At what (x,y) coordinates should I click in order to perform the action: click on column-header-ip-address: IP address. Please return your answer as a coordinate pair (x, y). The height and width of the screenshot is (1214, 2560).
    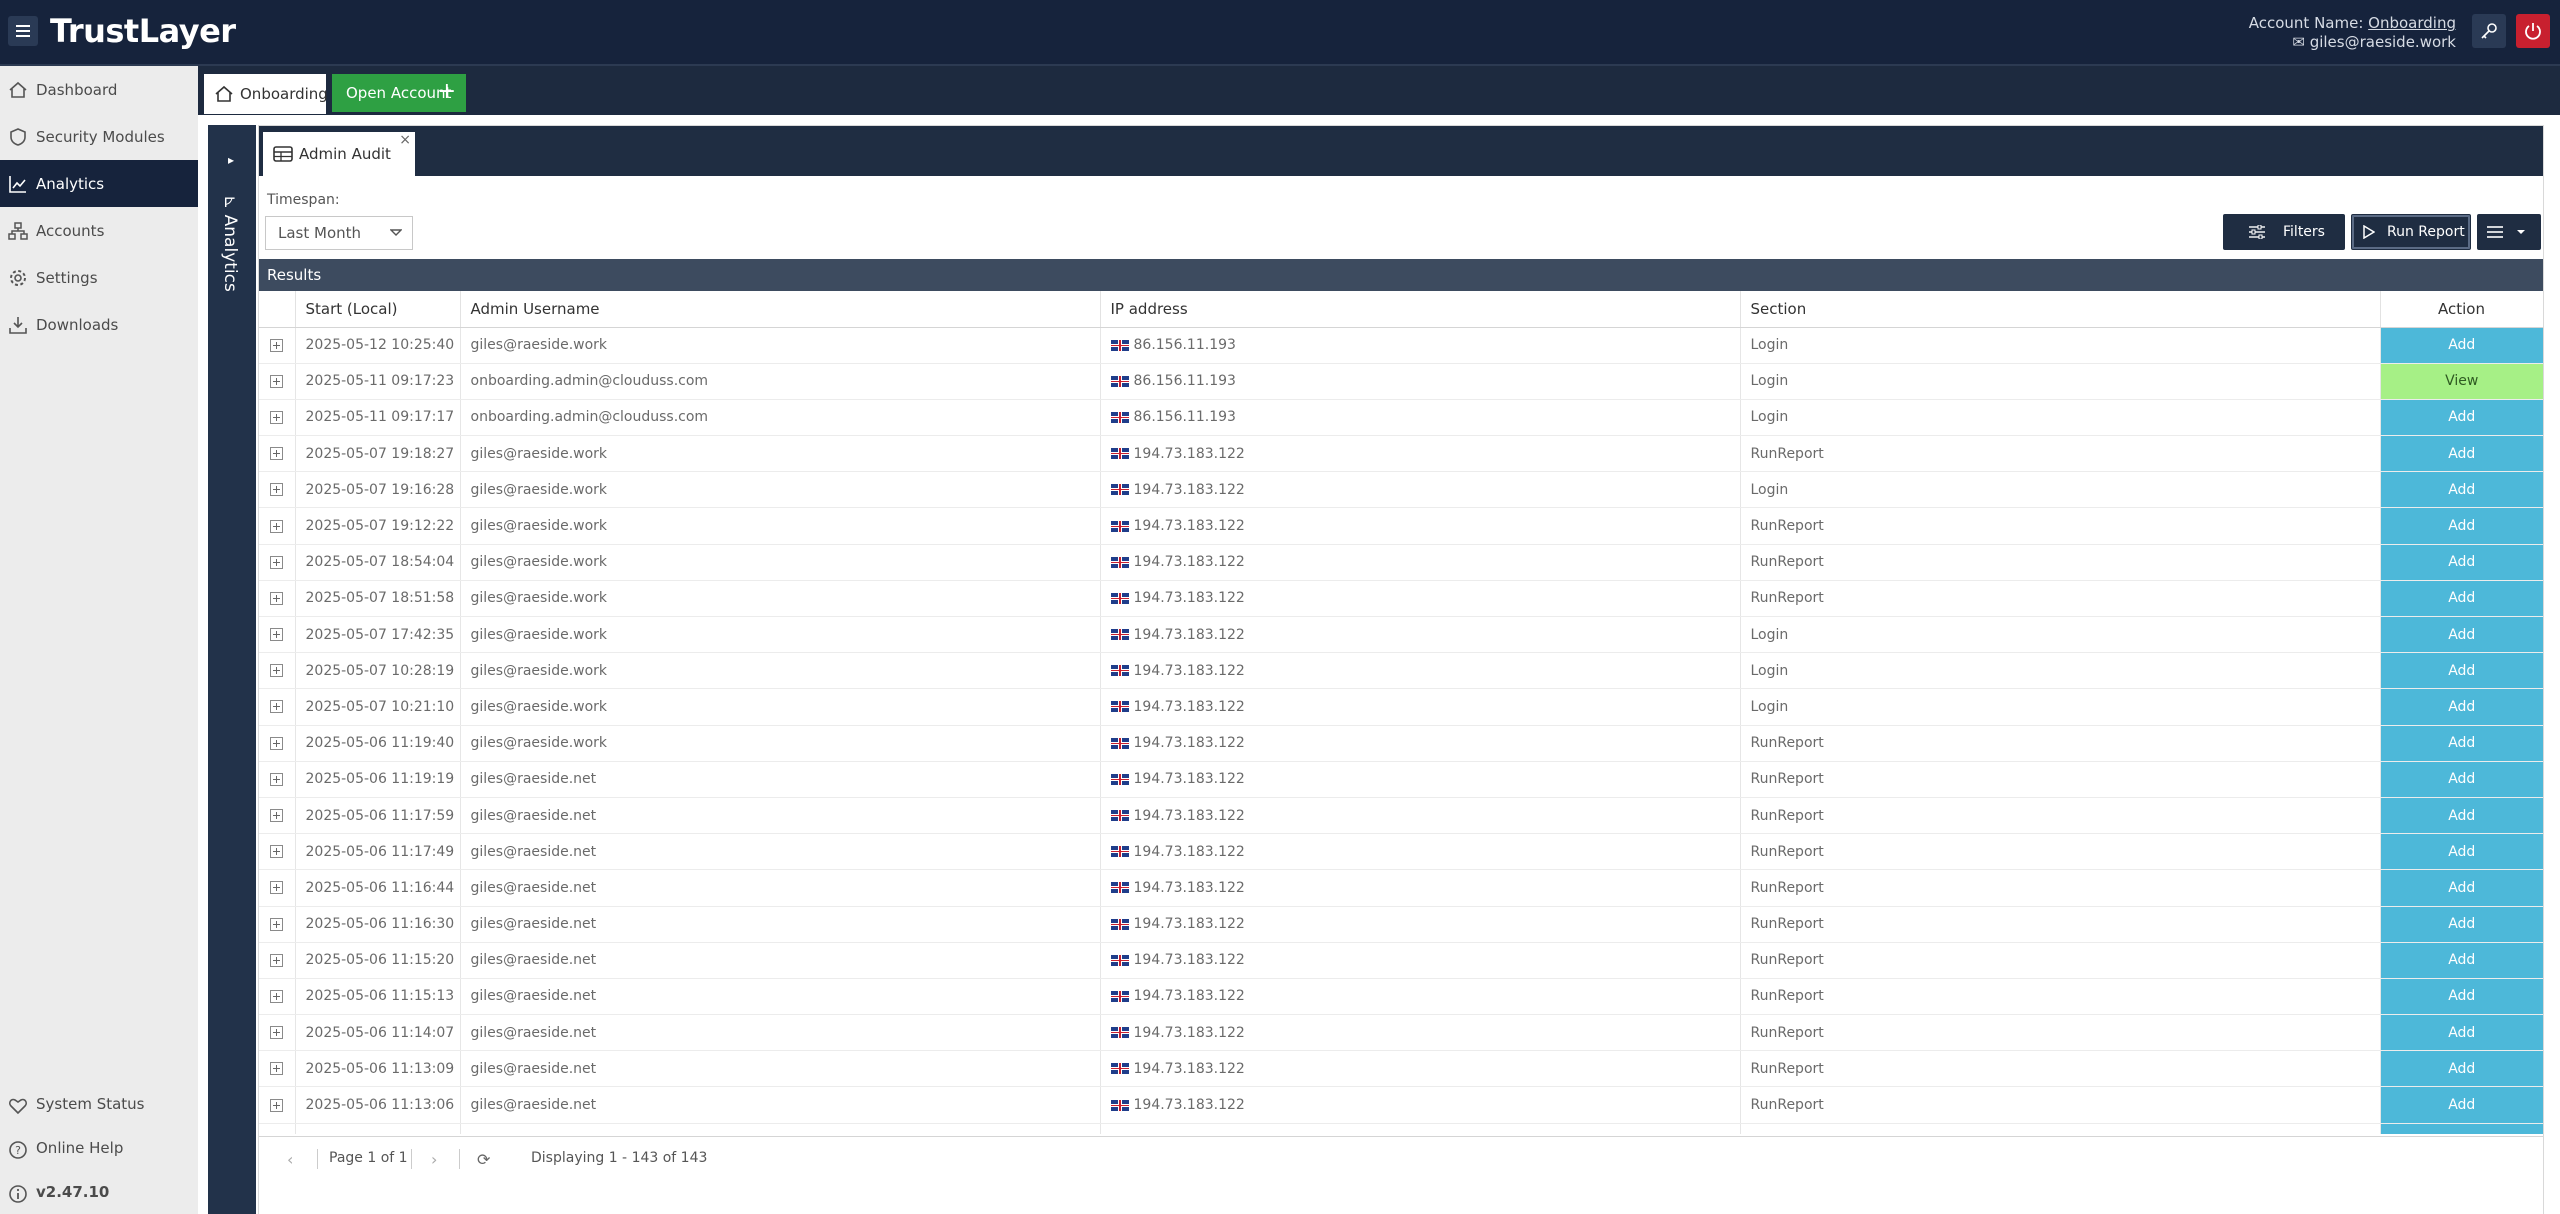
    Looking at the image, I should click on (1420, 309).